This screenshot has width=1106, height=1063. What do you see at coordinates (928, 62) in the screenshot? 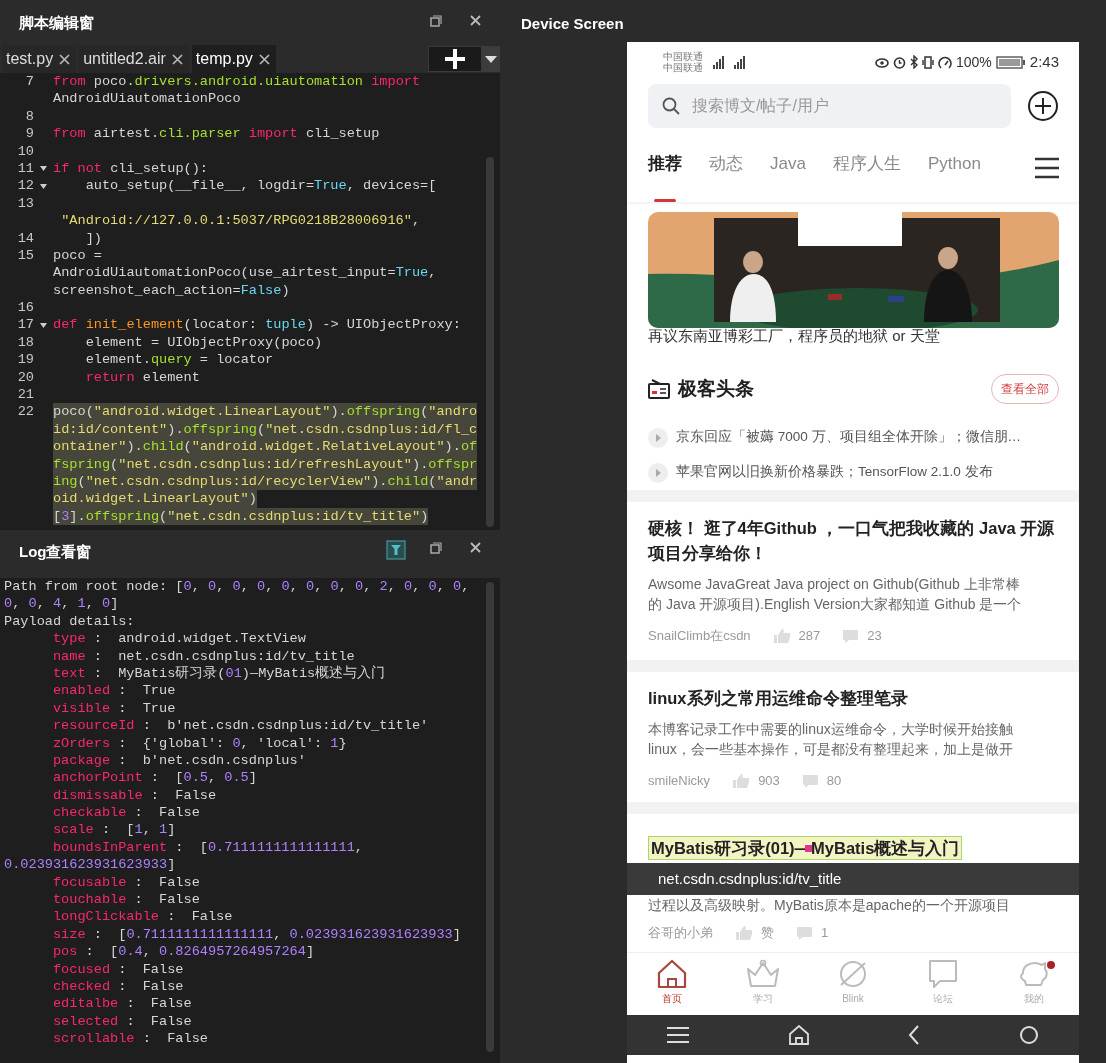
I see `vibrate-icon` at bounding box center [928, 62].